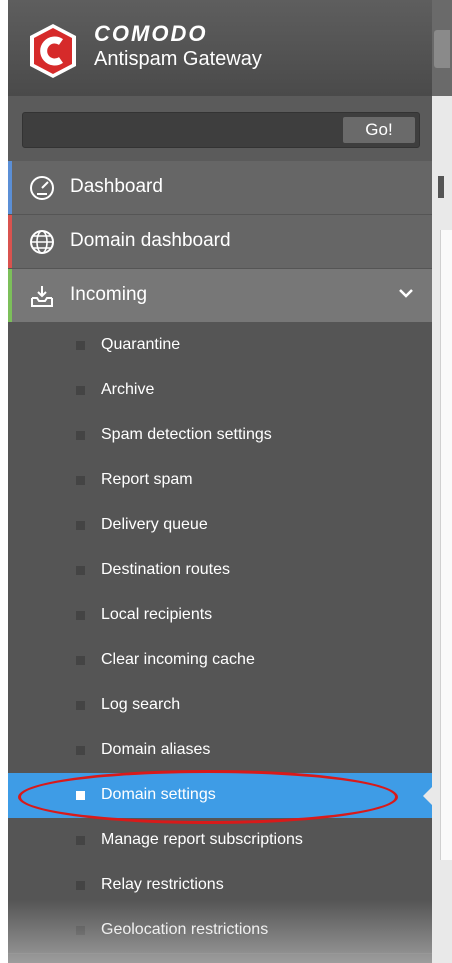  I want to click on dashboard-gauge-icon, so click(42, 188).